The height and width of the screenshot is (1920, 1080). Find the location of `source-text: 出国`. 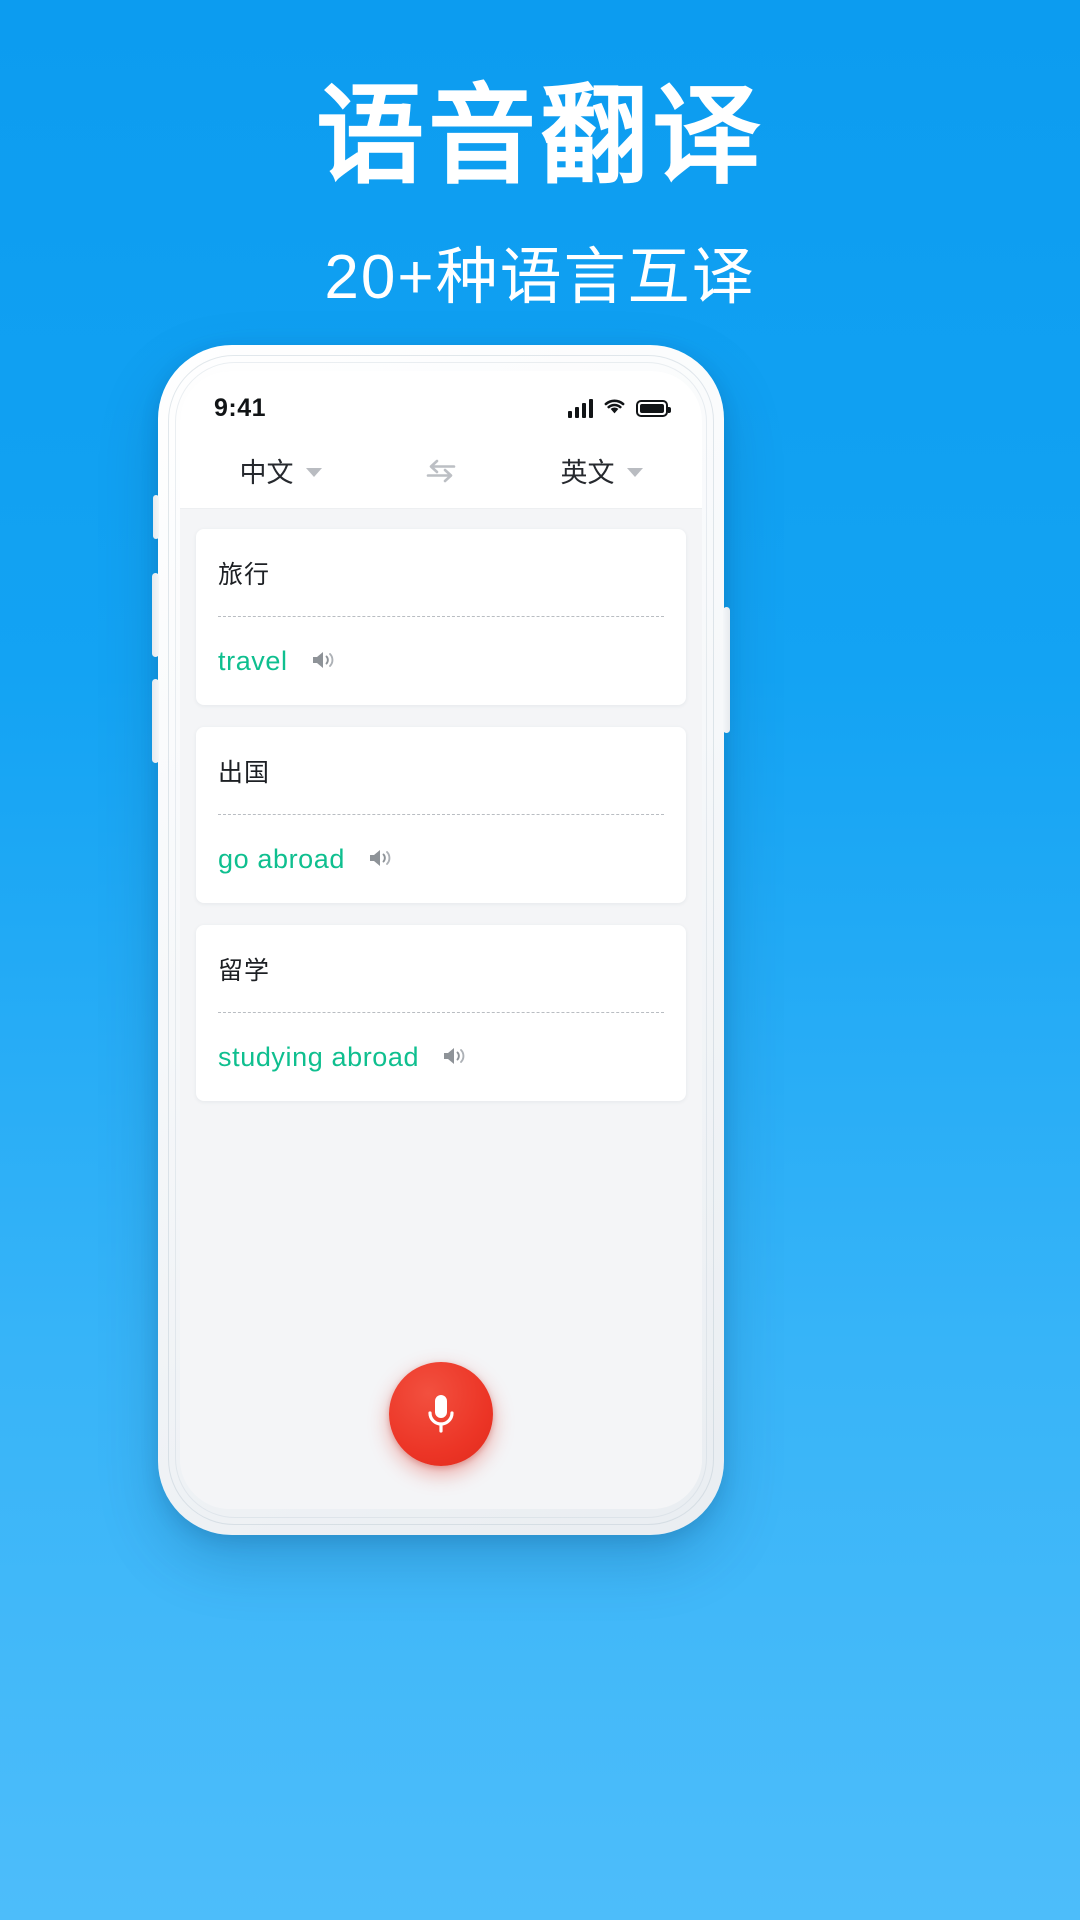

source-text: 出国 is located at coordinates (244, 772).